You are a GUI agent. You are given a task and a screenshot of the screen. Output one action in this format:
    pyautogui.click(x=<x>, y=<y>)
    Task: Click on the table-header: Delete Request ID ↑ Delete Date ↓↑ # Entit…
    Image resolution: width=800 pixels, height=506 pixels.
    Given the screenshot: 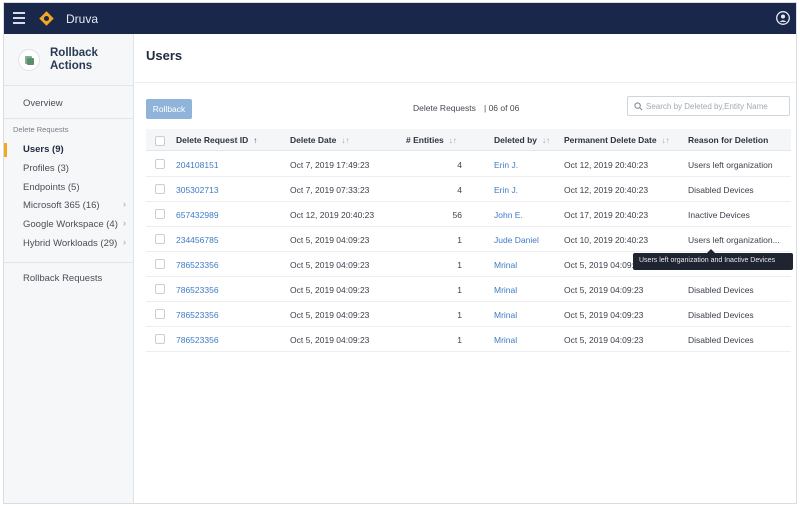 What is the action you would take?
    pyautogui.click(x=468, y=140)
    